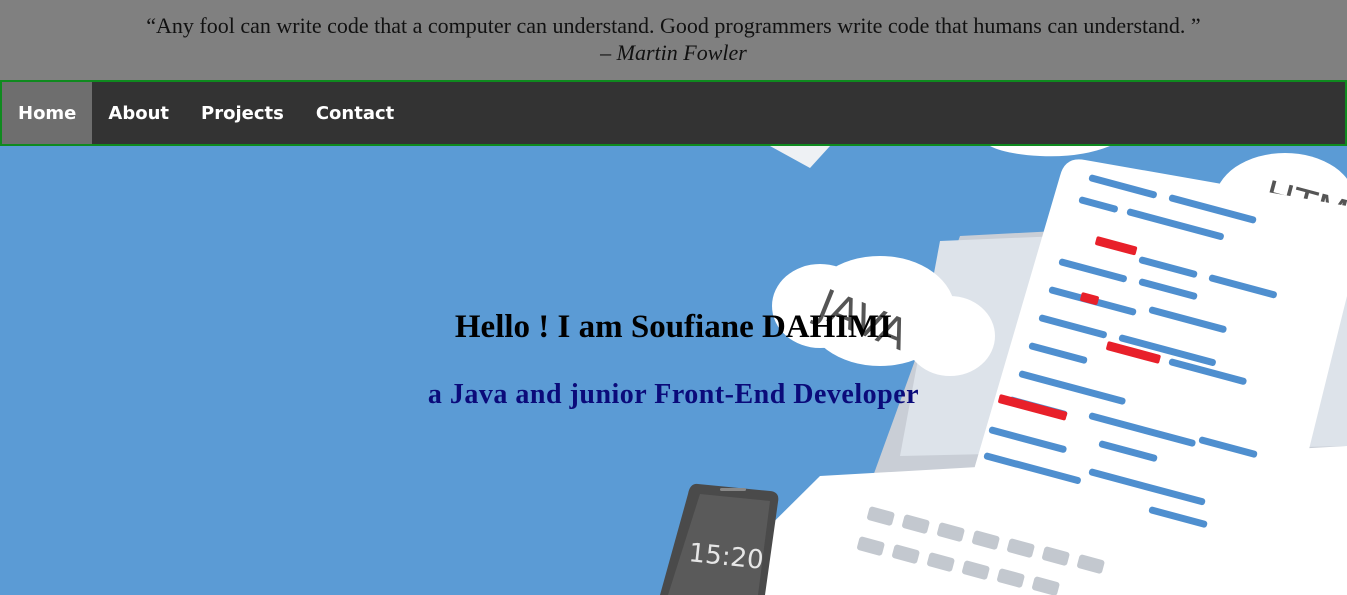 Image resolution: width=1347 pixels, height=595 pixels. Describe the element at coordinates (242, 113) in the screenshot. I see `nav-projects-link: Projects` at that location.